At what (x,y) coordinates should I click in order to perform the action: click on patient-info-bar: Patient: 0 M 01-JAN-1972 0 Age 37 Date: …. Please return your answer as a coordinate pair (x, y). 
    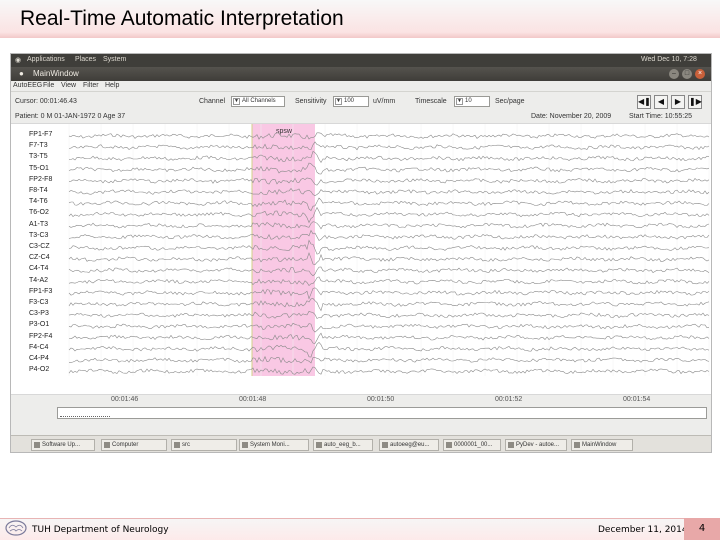
    Looking at the image, I should click on (361, 117).